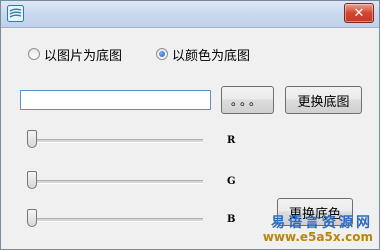 The image size is (380, 250). I want to click on slider-label-g: G, so click(231, 181).